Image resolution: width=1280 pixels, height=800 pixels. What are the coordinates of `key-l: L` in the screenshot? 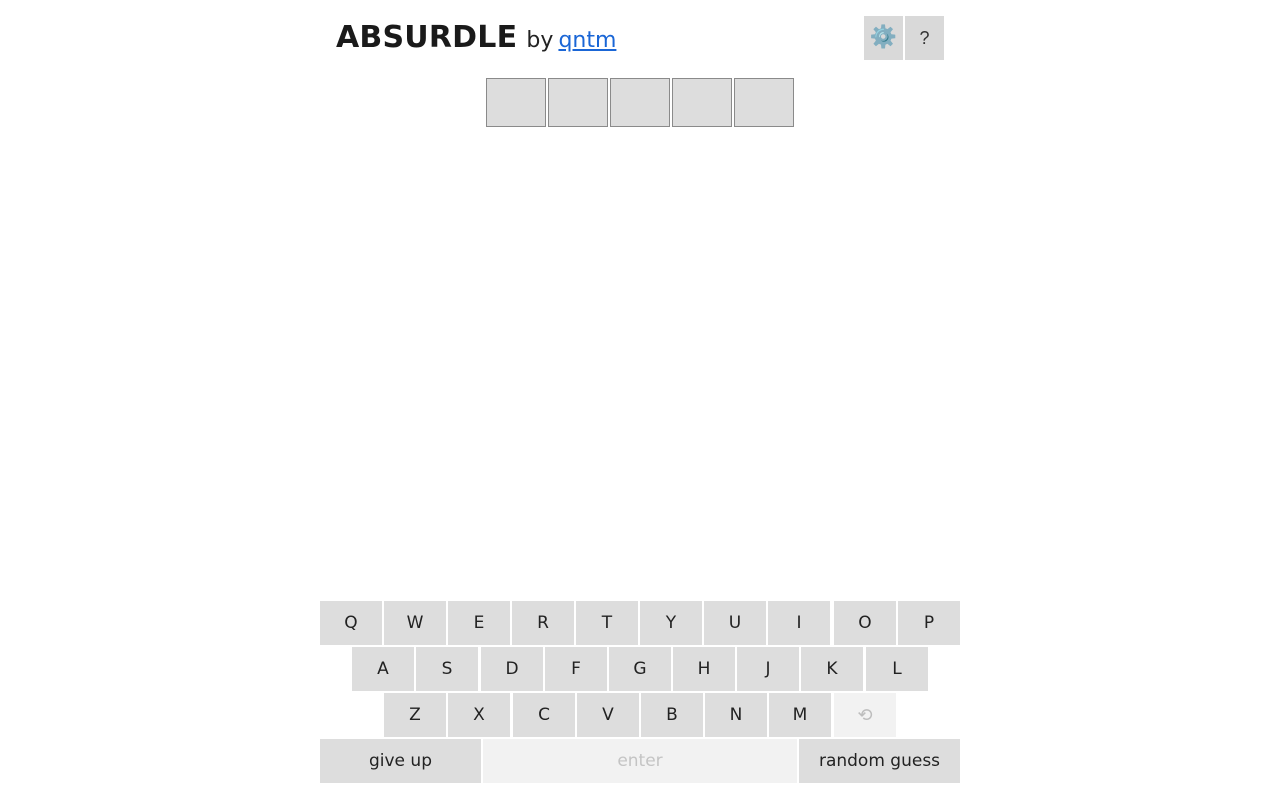 It's located at (897, 669).